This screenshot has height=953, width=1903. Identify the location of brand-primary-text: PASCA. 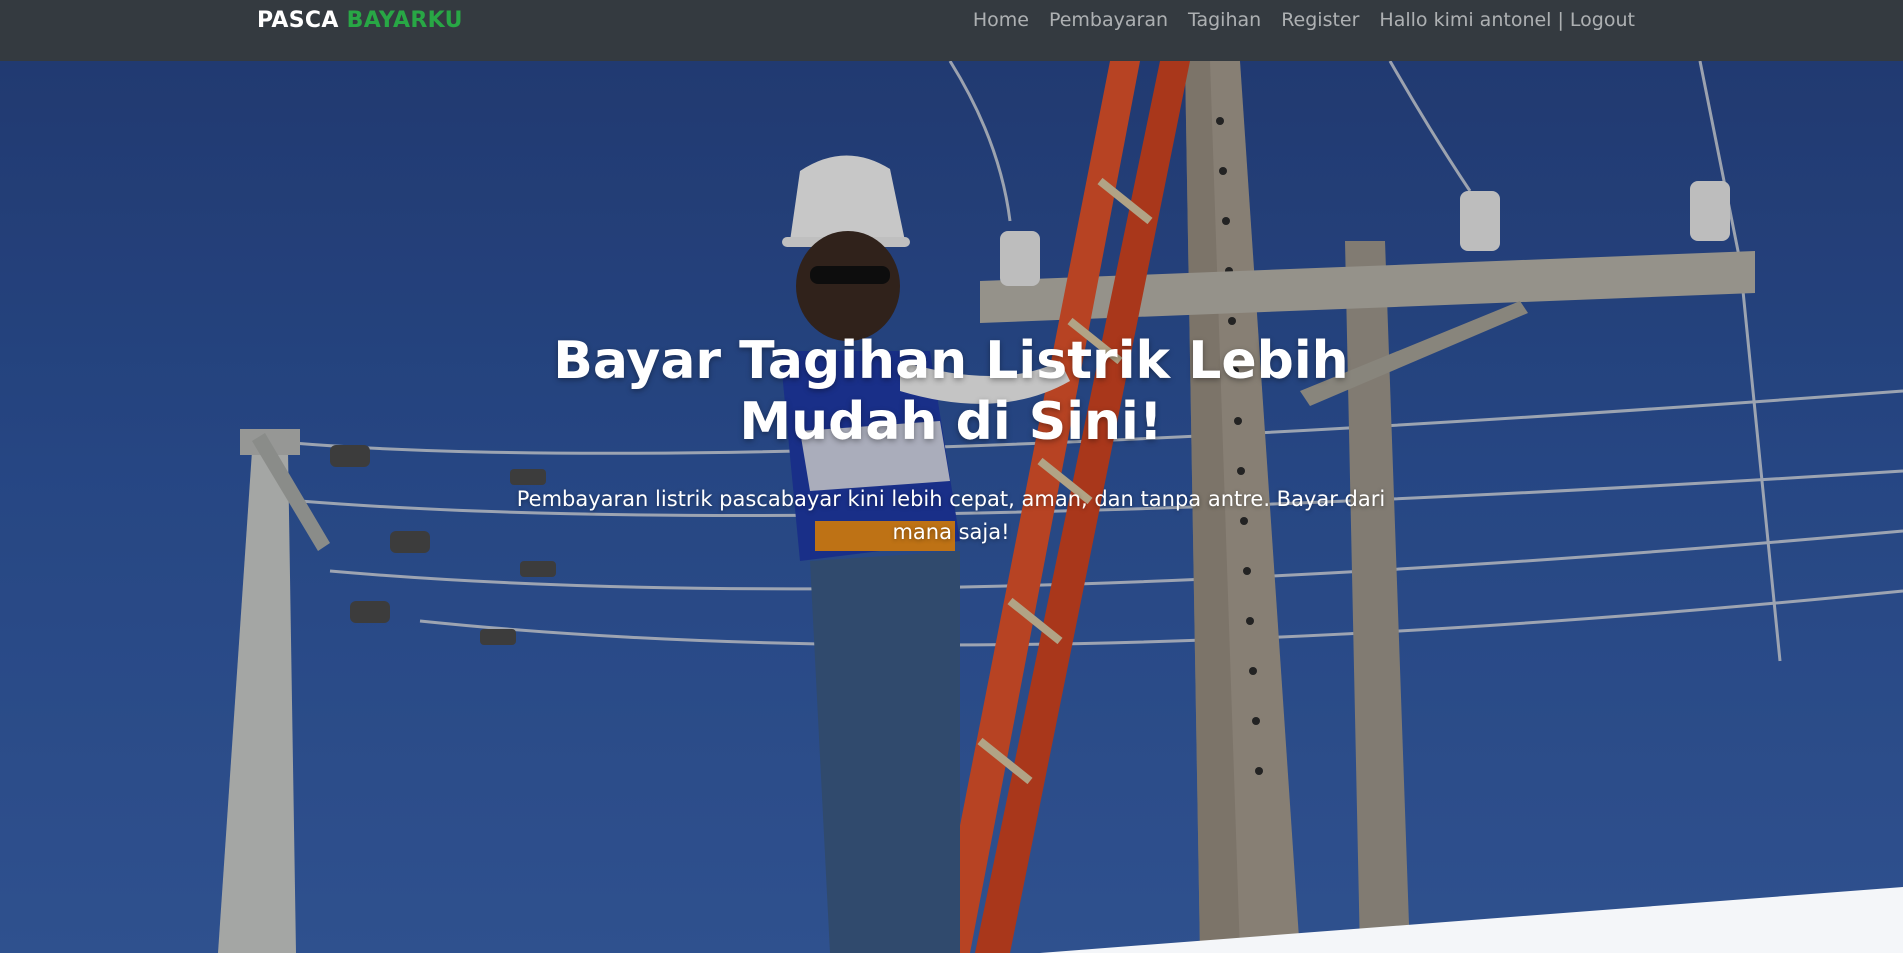
(298, 20).